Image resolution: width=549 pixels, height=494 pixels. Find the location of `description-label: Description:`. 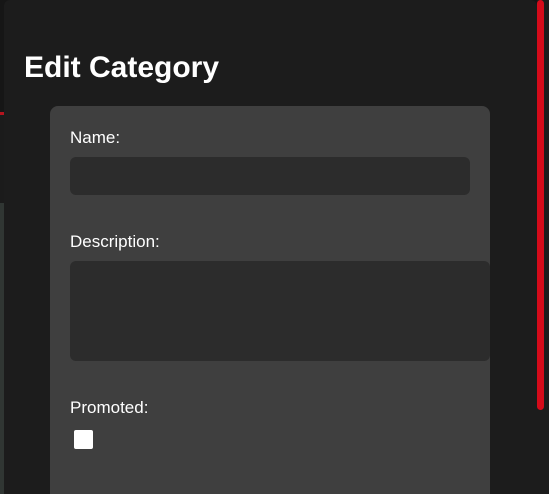

description-label: Description: is located at coordinates (115, 241).